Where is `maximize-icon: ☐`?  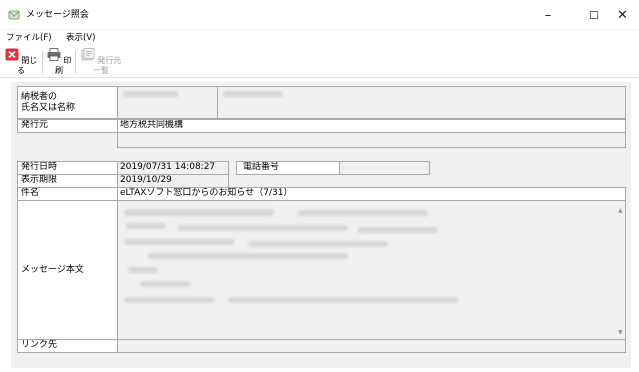 maximize-icon: ☐ is located at coordinates (594, 15).